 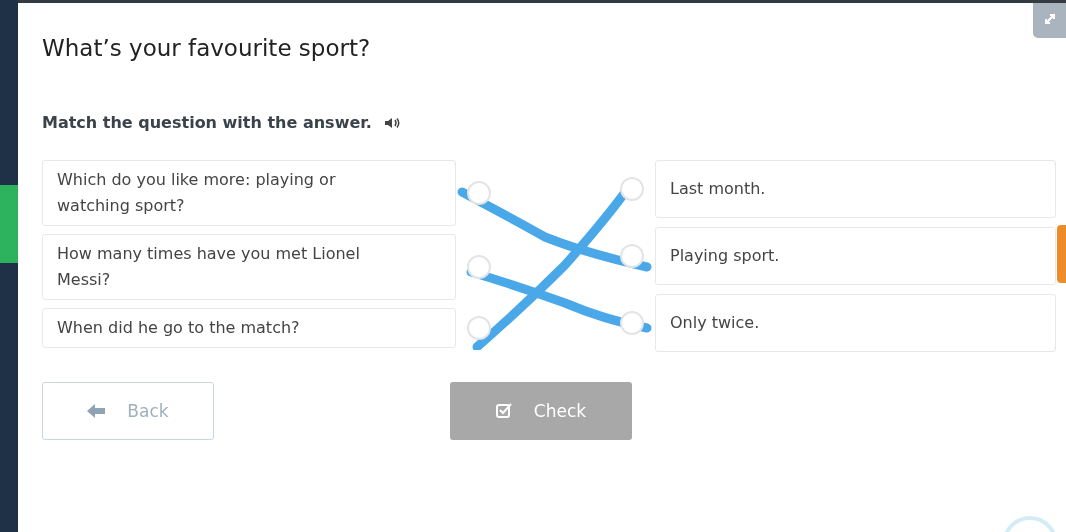 What do you see at coordinates (207, 122) in the screenshot?
I see `instruction-text: Match the question with the answer.` at bounding box center [207, 122].